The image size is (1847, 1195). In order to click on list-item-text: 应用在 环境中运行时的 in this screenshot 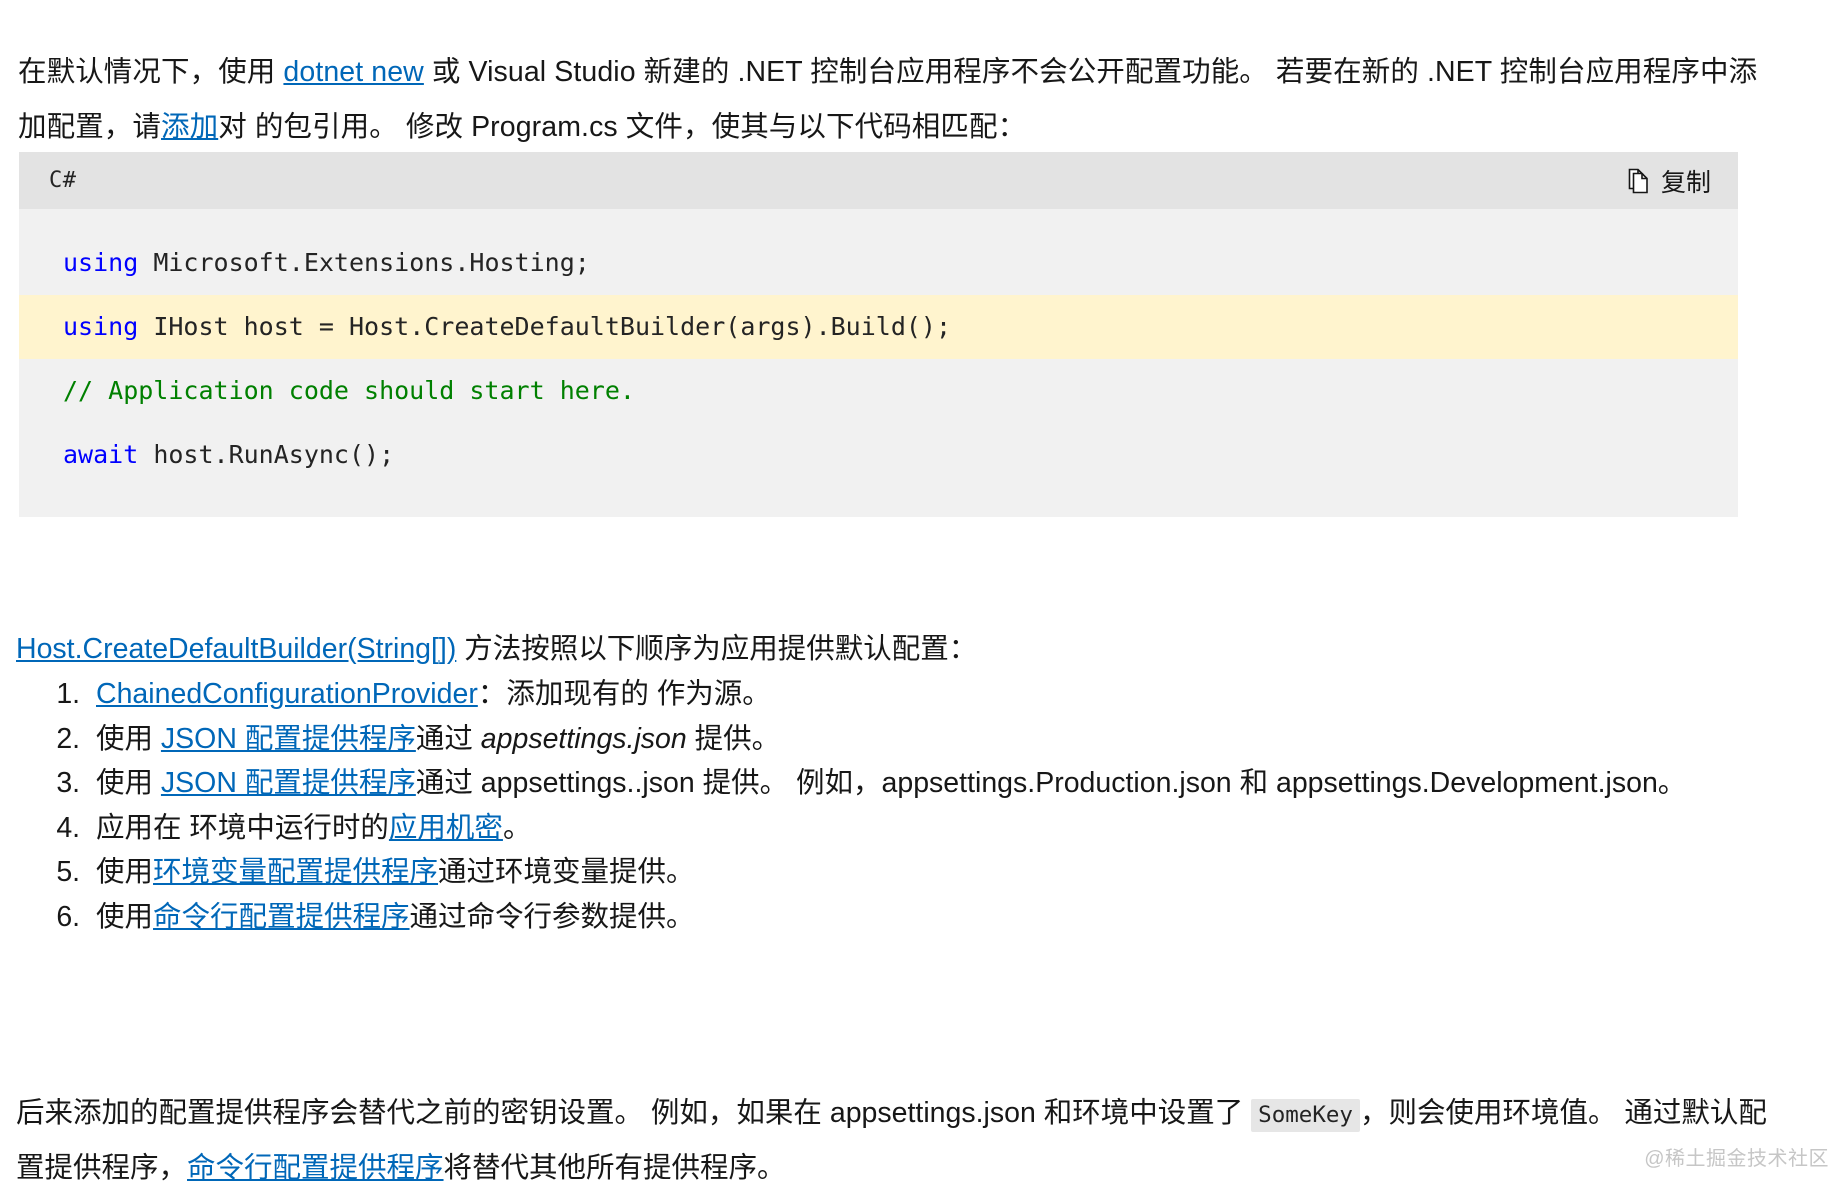, I will do `click(242, 827)`.